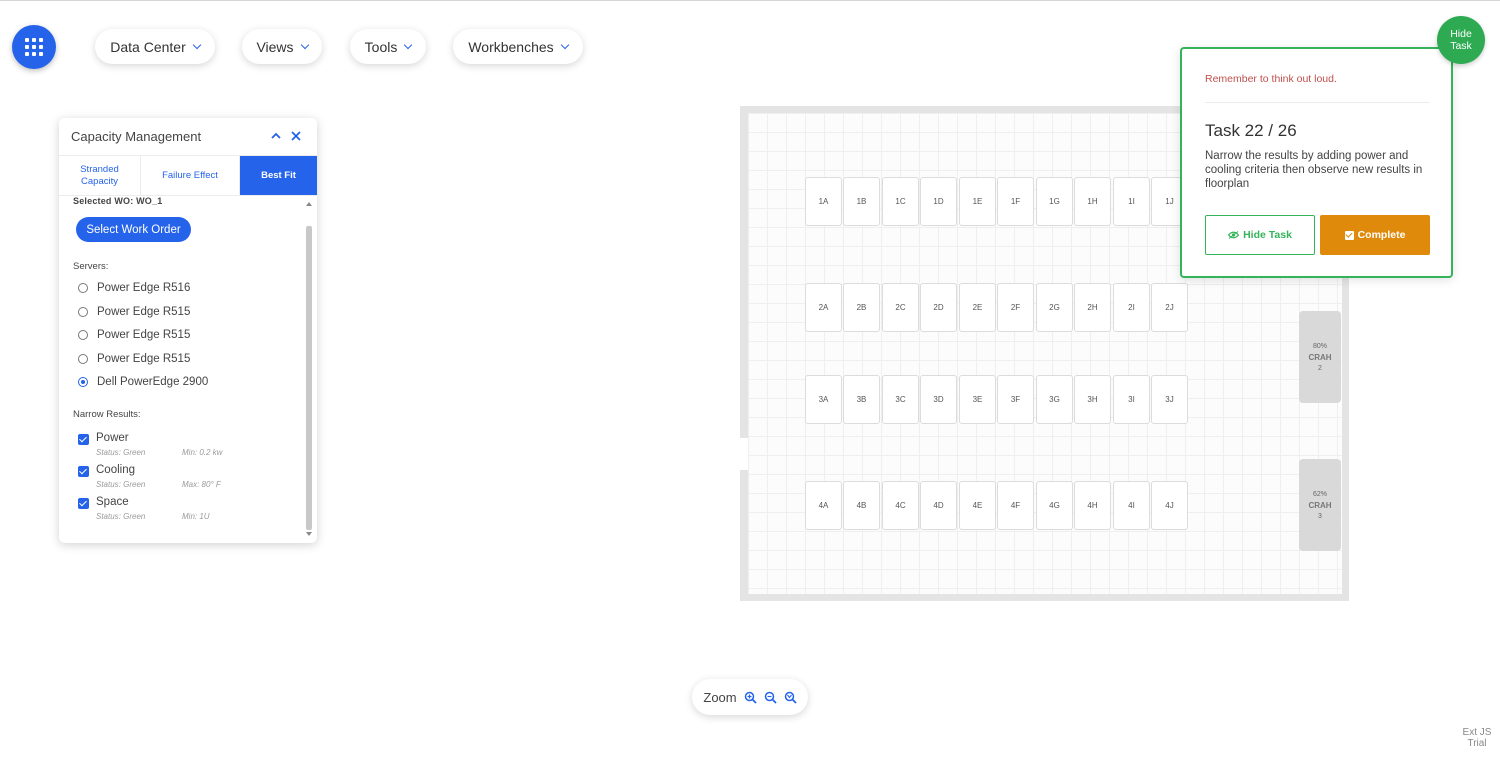 The height and width of the screenshot is (761, 1500). What do you see at coordinates (144, 359) in the screenshot?
I see `server-label: Power Edge R515` at bounding box center [144, 359].